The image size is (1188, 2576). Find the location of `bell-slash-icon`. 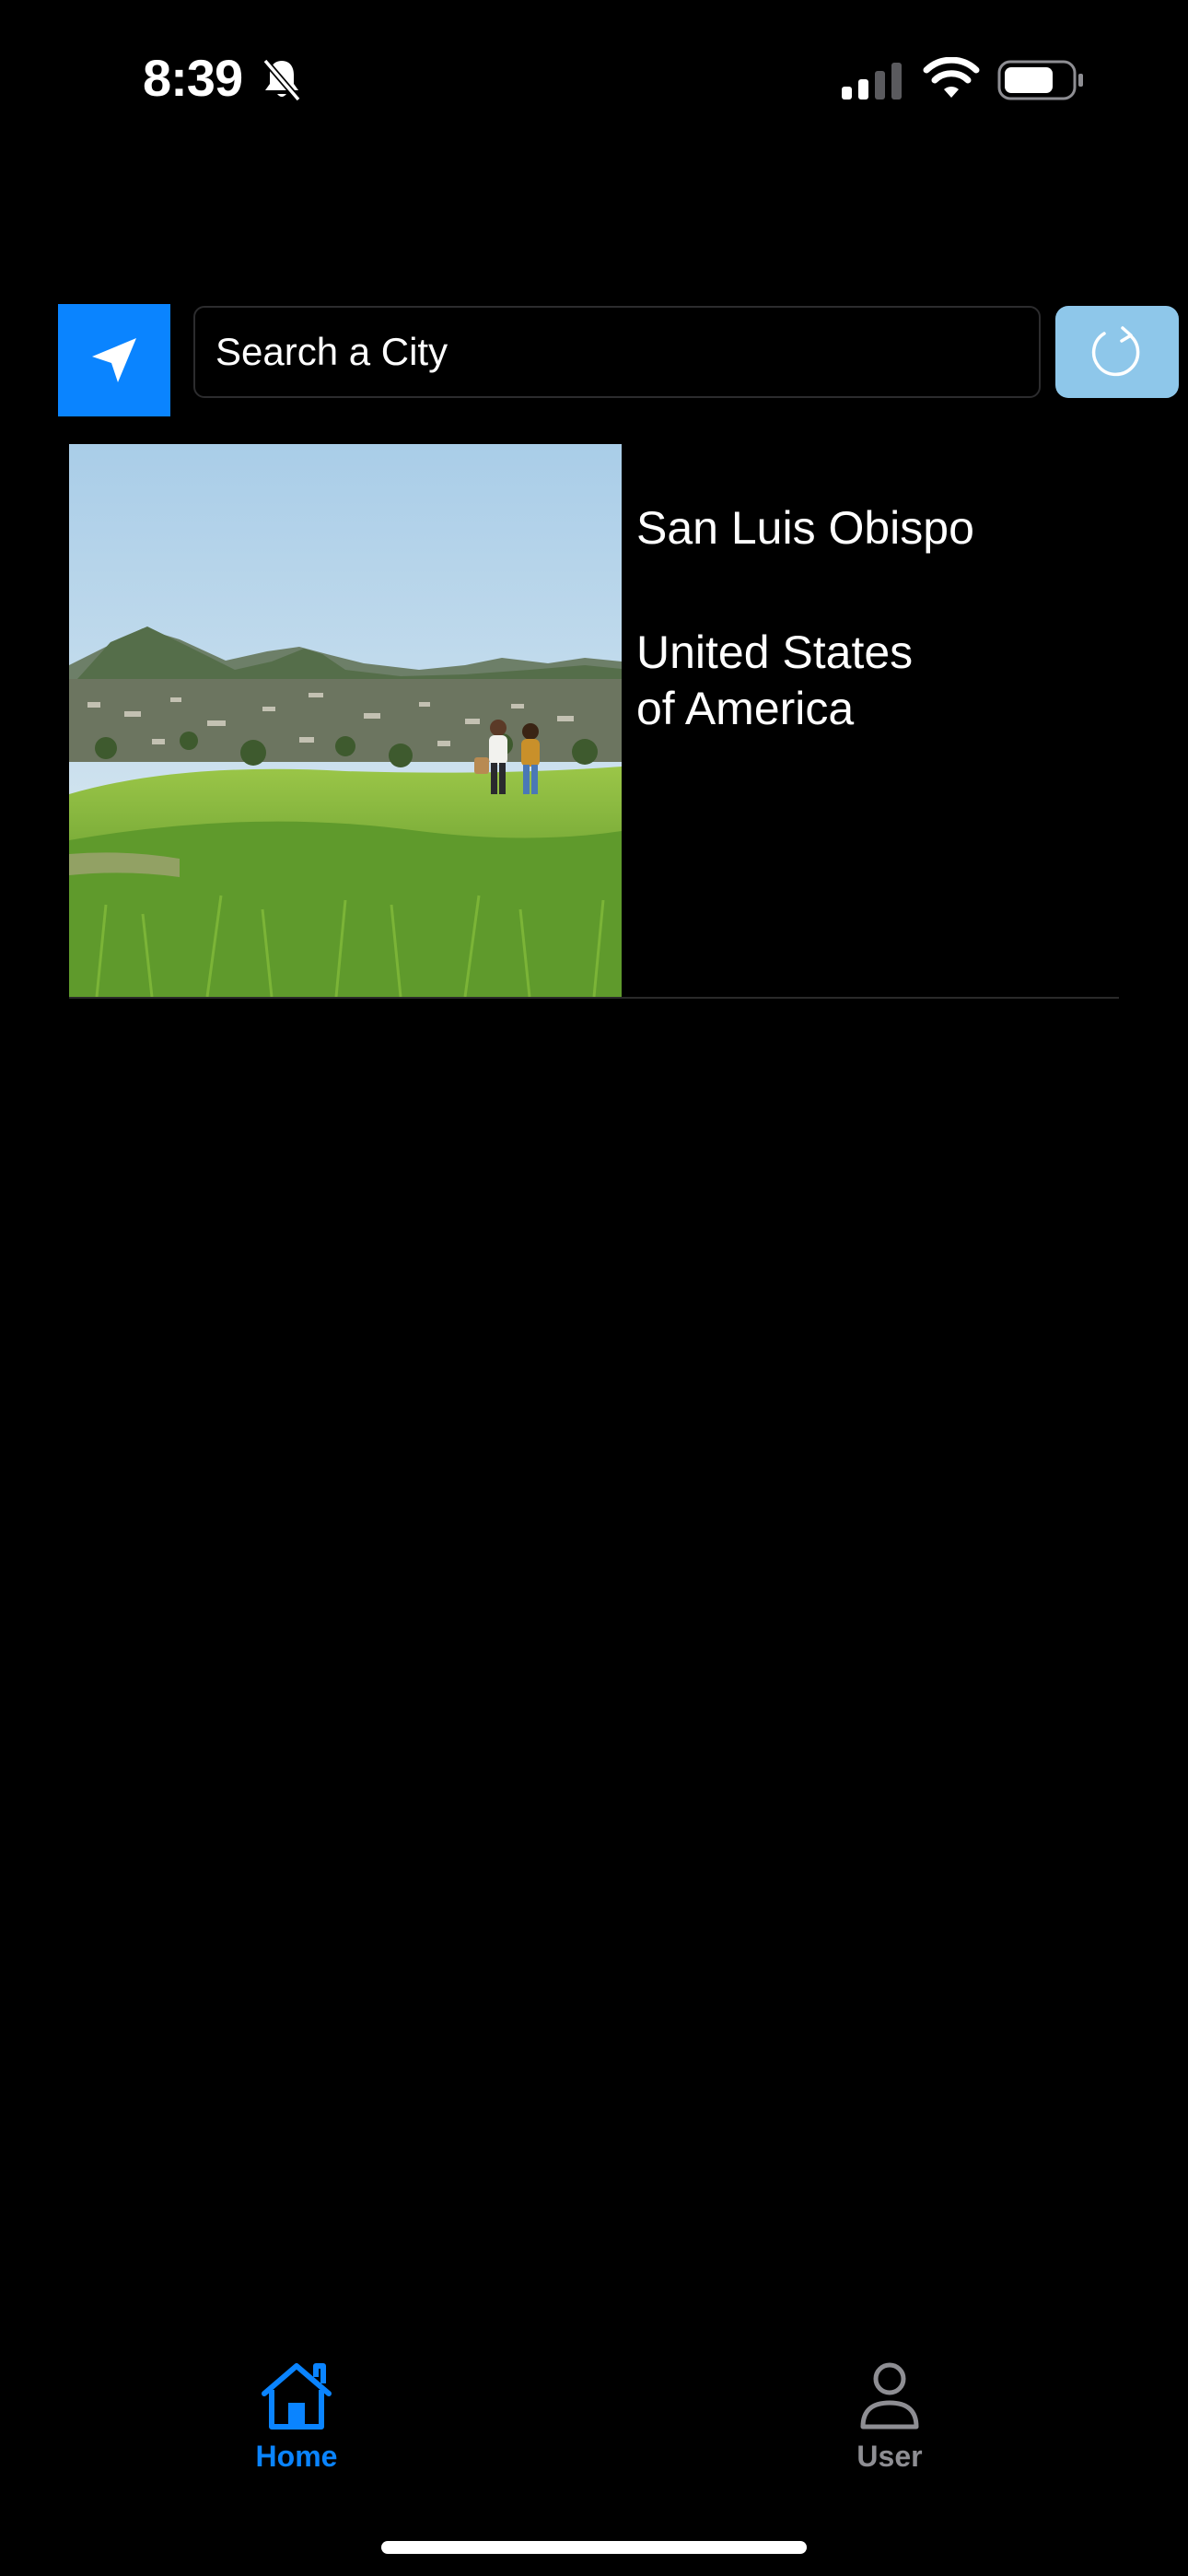

bell-slash-icon is located at coordinates (281, 80).